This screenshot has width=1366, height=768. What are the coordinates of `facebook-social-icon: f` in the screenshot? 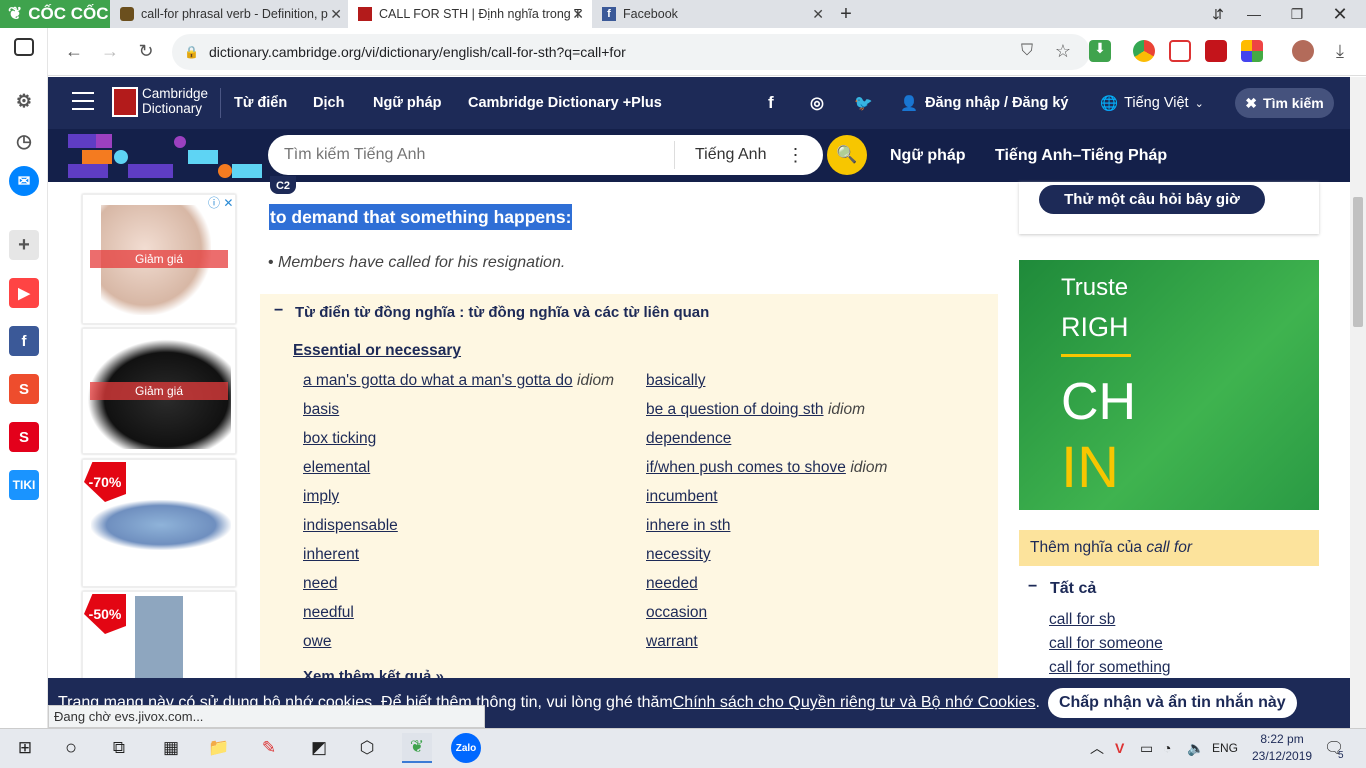 It's located at (771, 103).